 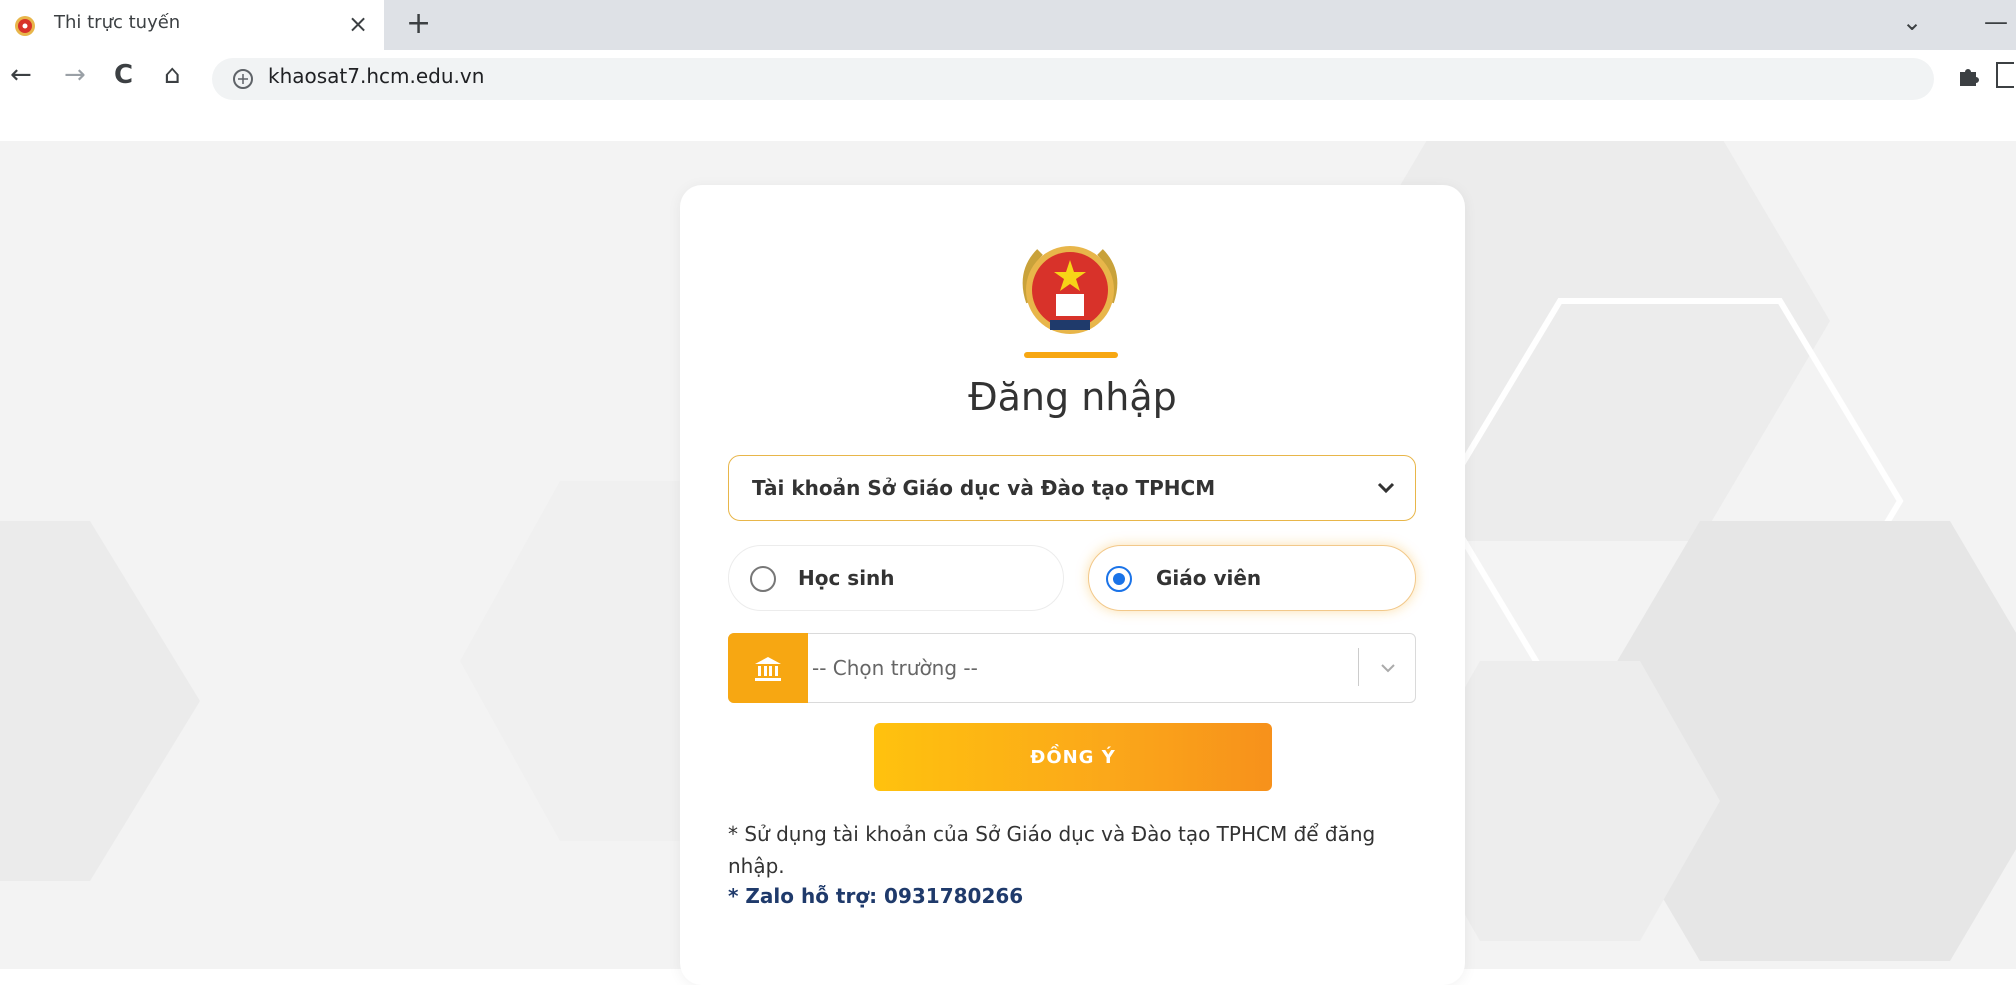 I want to click on role-option-student, so click(x=896, y=578).